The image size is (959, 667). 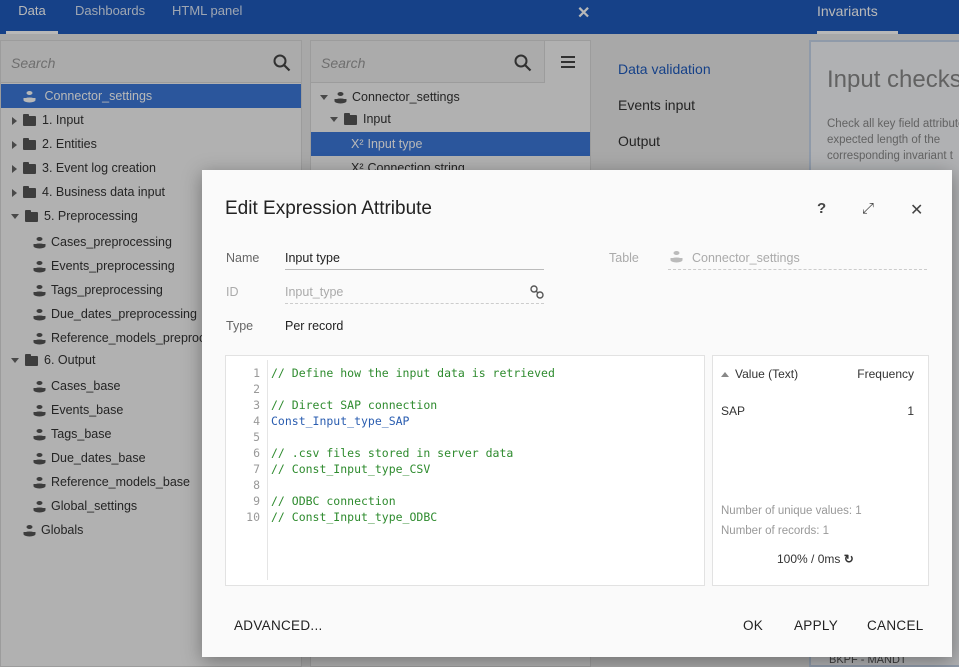 What do you see at coordinates (256, 389) in the screenshot?
I see `line-number: 2` at bounding box center [256, 389].